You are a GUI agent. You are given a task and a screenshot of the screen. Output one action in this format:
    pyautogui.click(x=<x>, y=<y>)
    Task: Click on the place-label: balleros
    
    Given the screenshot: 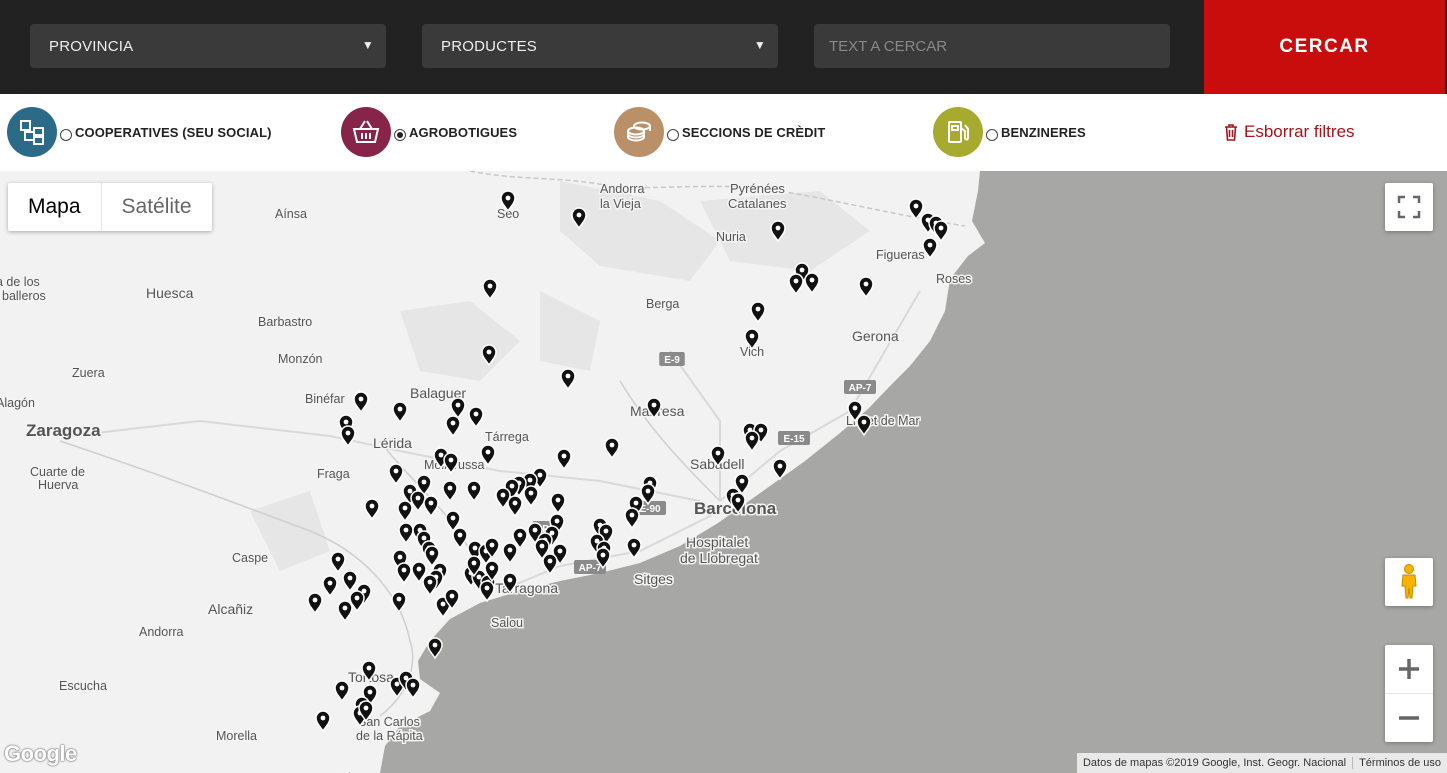 What is the action you would take?
    pyautogui.click(x=24, y=296)
    